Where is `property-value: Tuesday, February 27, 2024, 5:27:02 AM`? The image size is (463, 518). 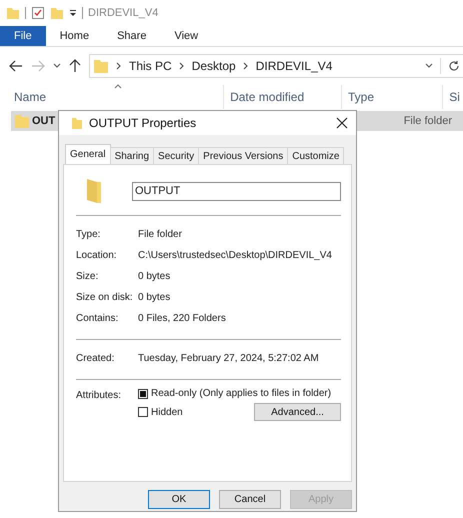 property-value: Tuesday, February 27, 2024, 5:27:02 AM is located at coordinates (228, 358).